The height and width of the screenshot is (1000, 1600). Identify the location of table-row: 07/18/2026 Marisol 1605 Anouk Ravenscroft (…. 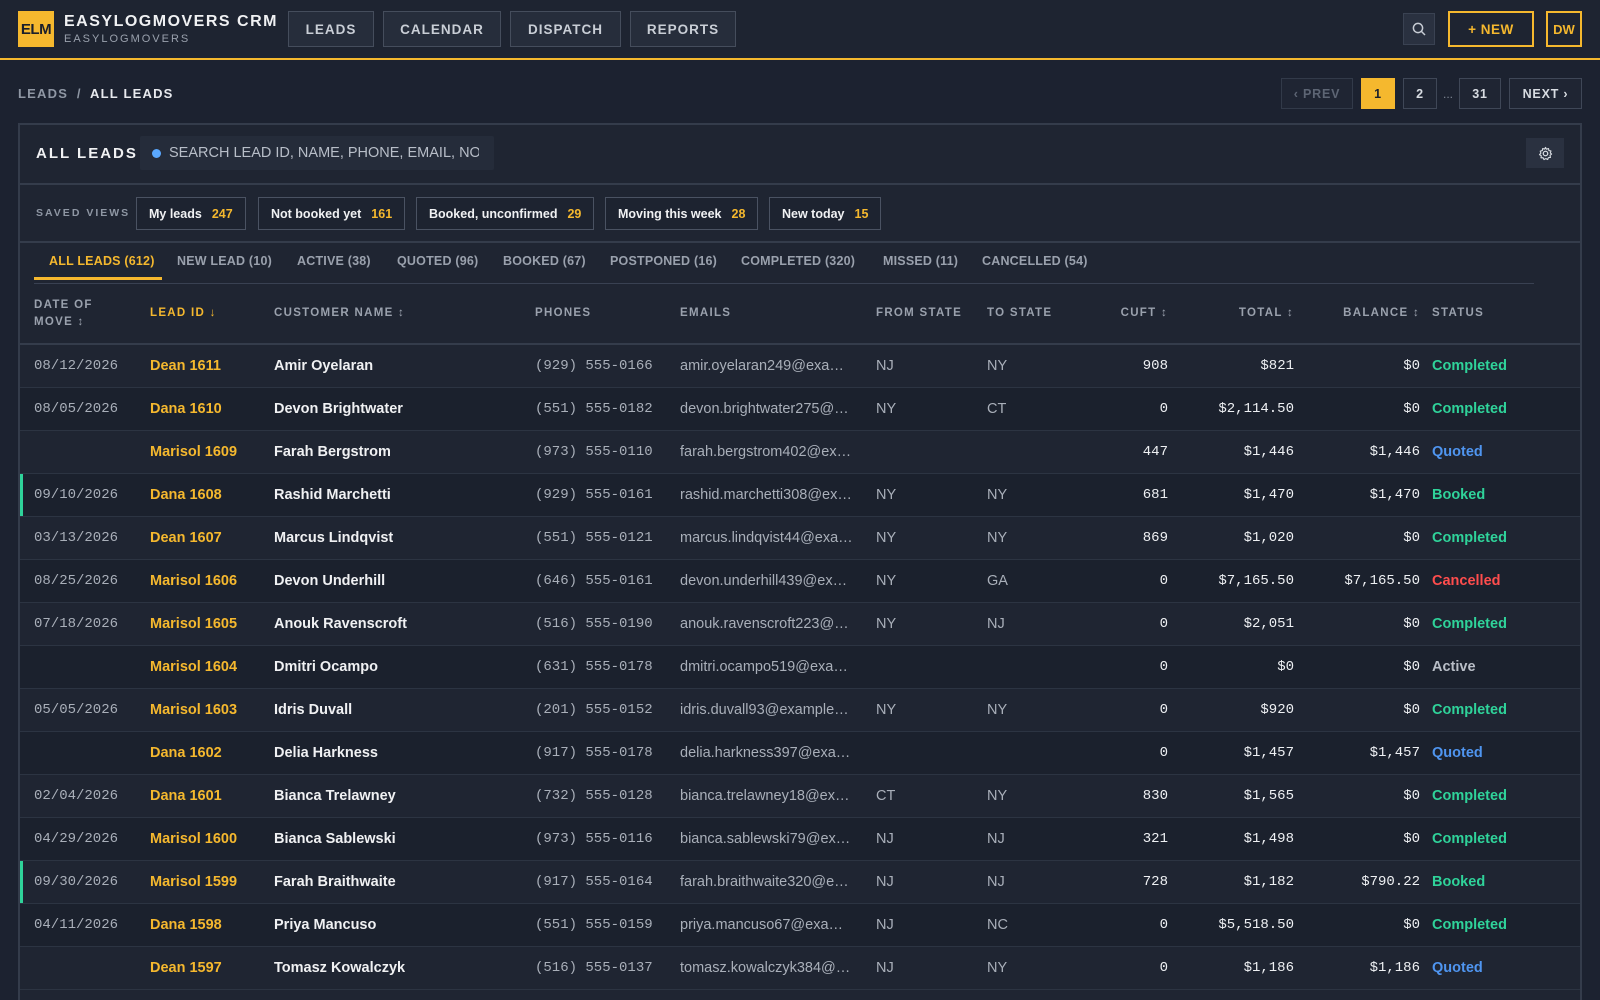
(800, 624).